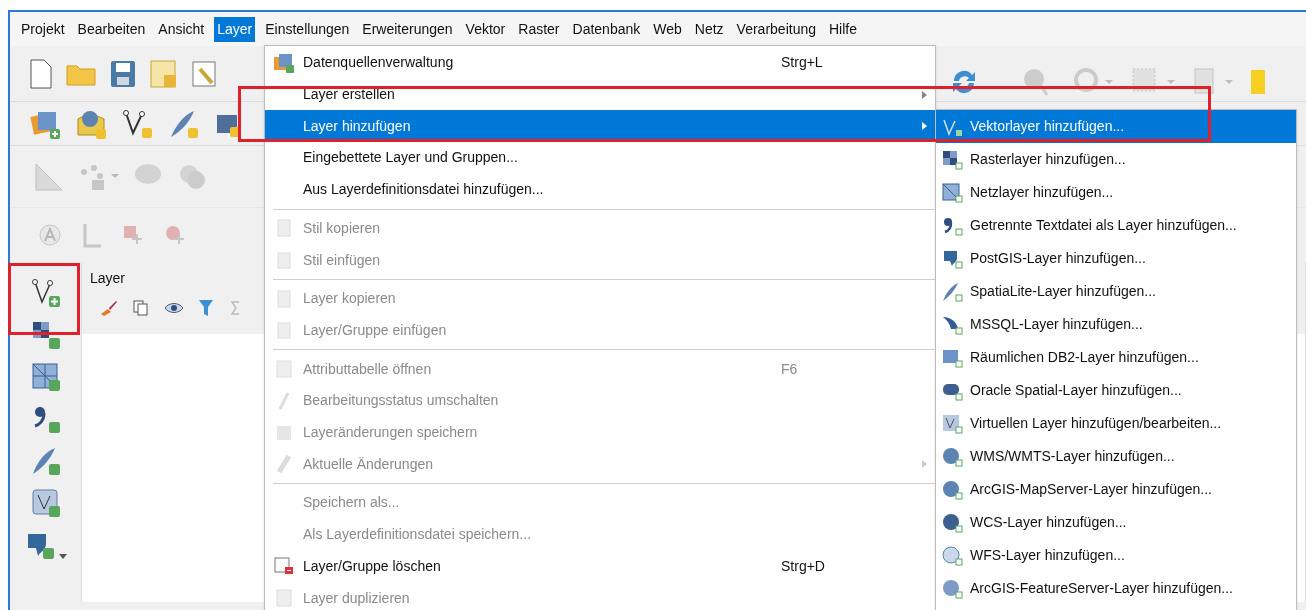 This screenshot has width=1306, height=610. Describe the element at coordinates (953, 225) in the screenshot. I see `comma-icon` at that location.